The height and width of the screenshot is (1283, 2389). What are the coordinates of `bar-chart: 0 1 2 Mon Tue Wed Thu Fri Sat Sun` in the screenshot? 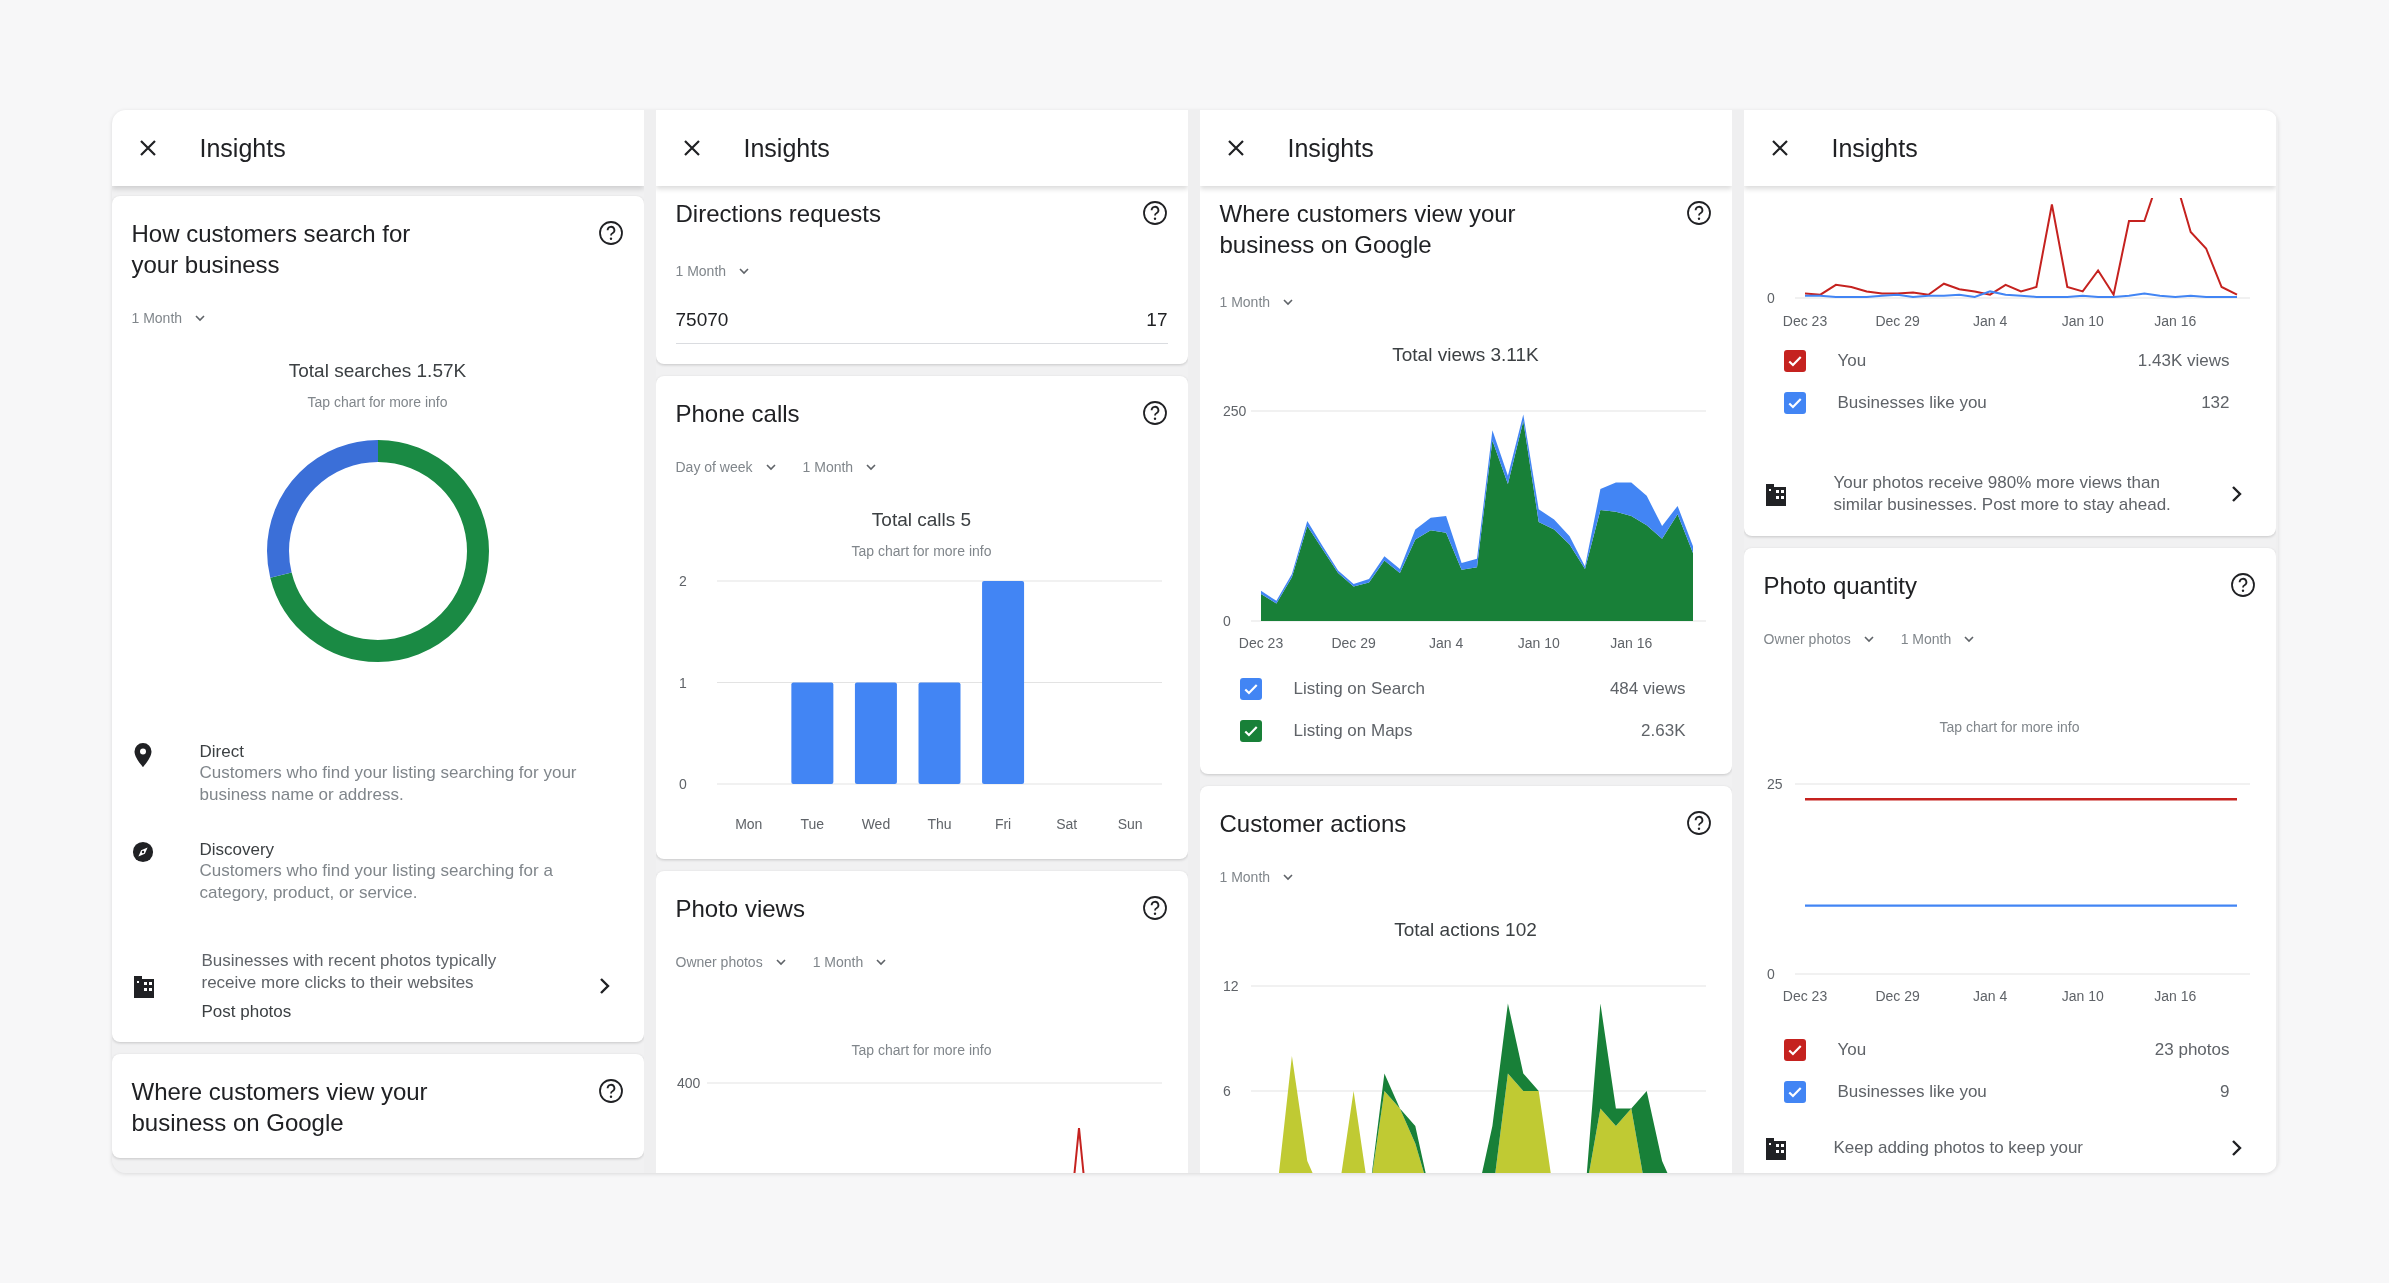 It's located at (921, 704).